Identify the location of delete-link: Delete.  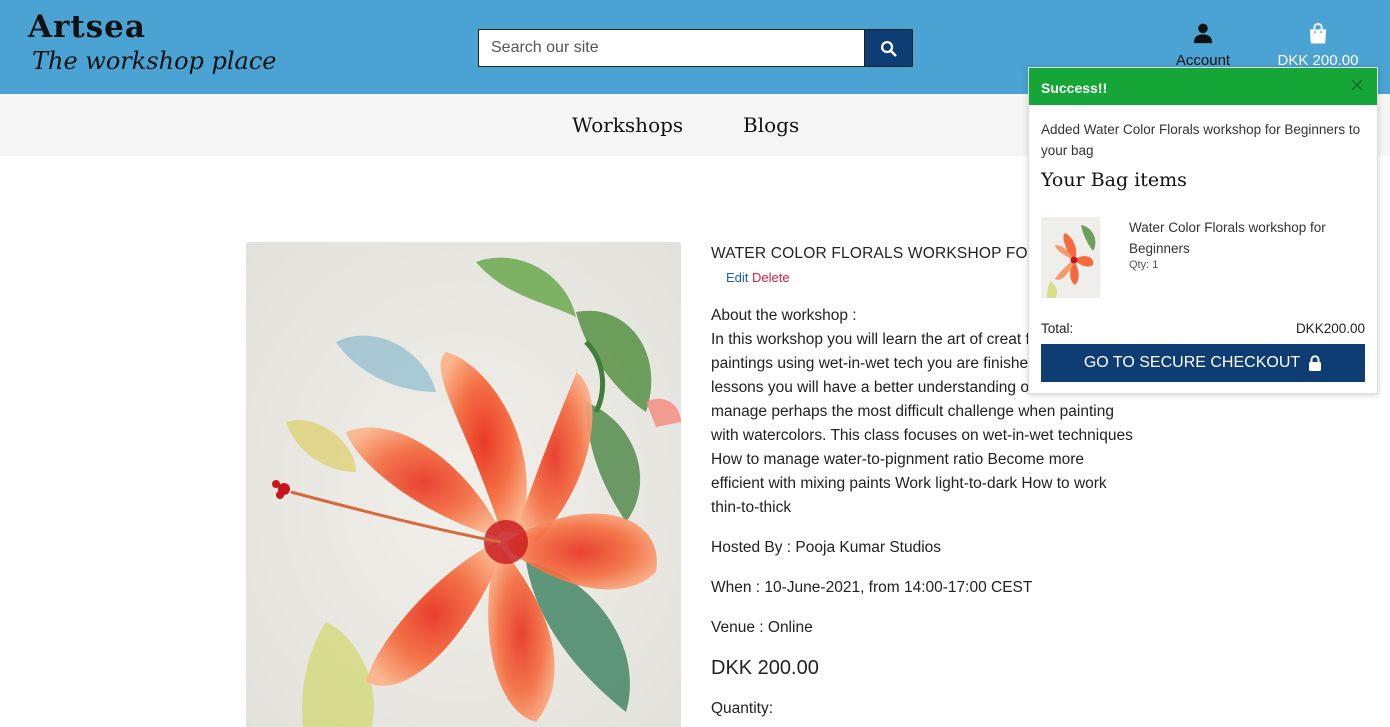
(771, 277).